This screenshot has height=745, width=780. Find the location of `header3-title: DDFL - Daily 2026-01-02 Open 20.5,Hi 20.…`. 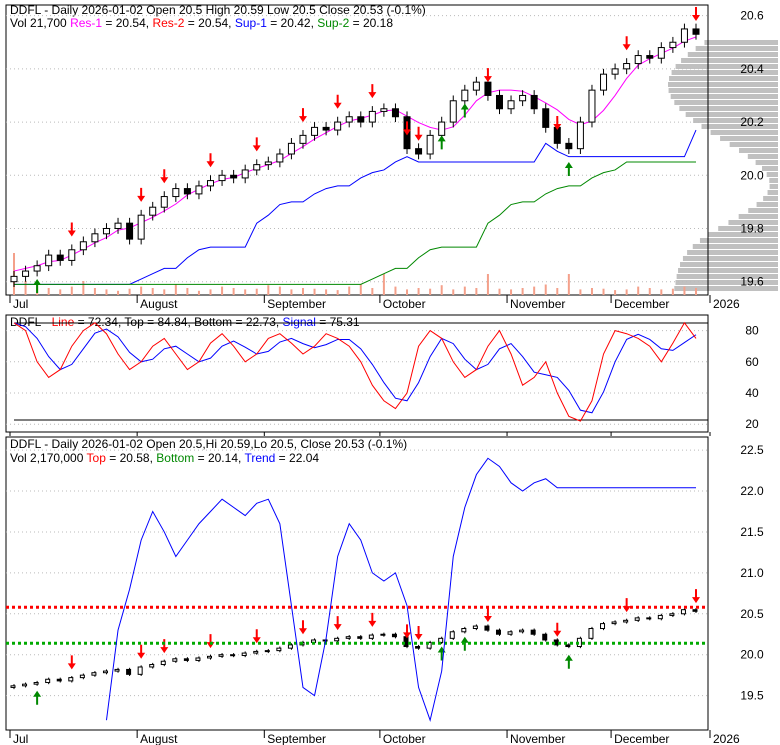

header3-title: DDFL - Daily 2026-01-02 Open 20.5,Hi 20.… is located at coordinates (208, 444).